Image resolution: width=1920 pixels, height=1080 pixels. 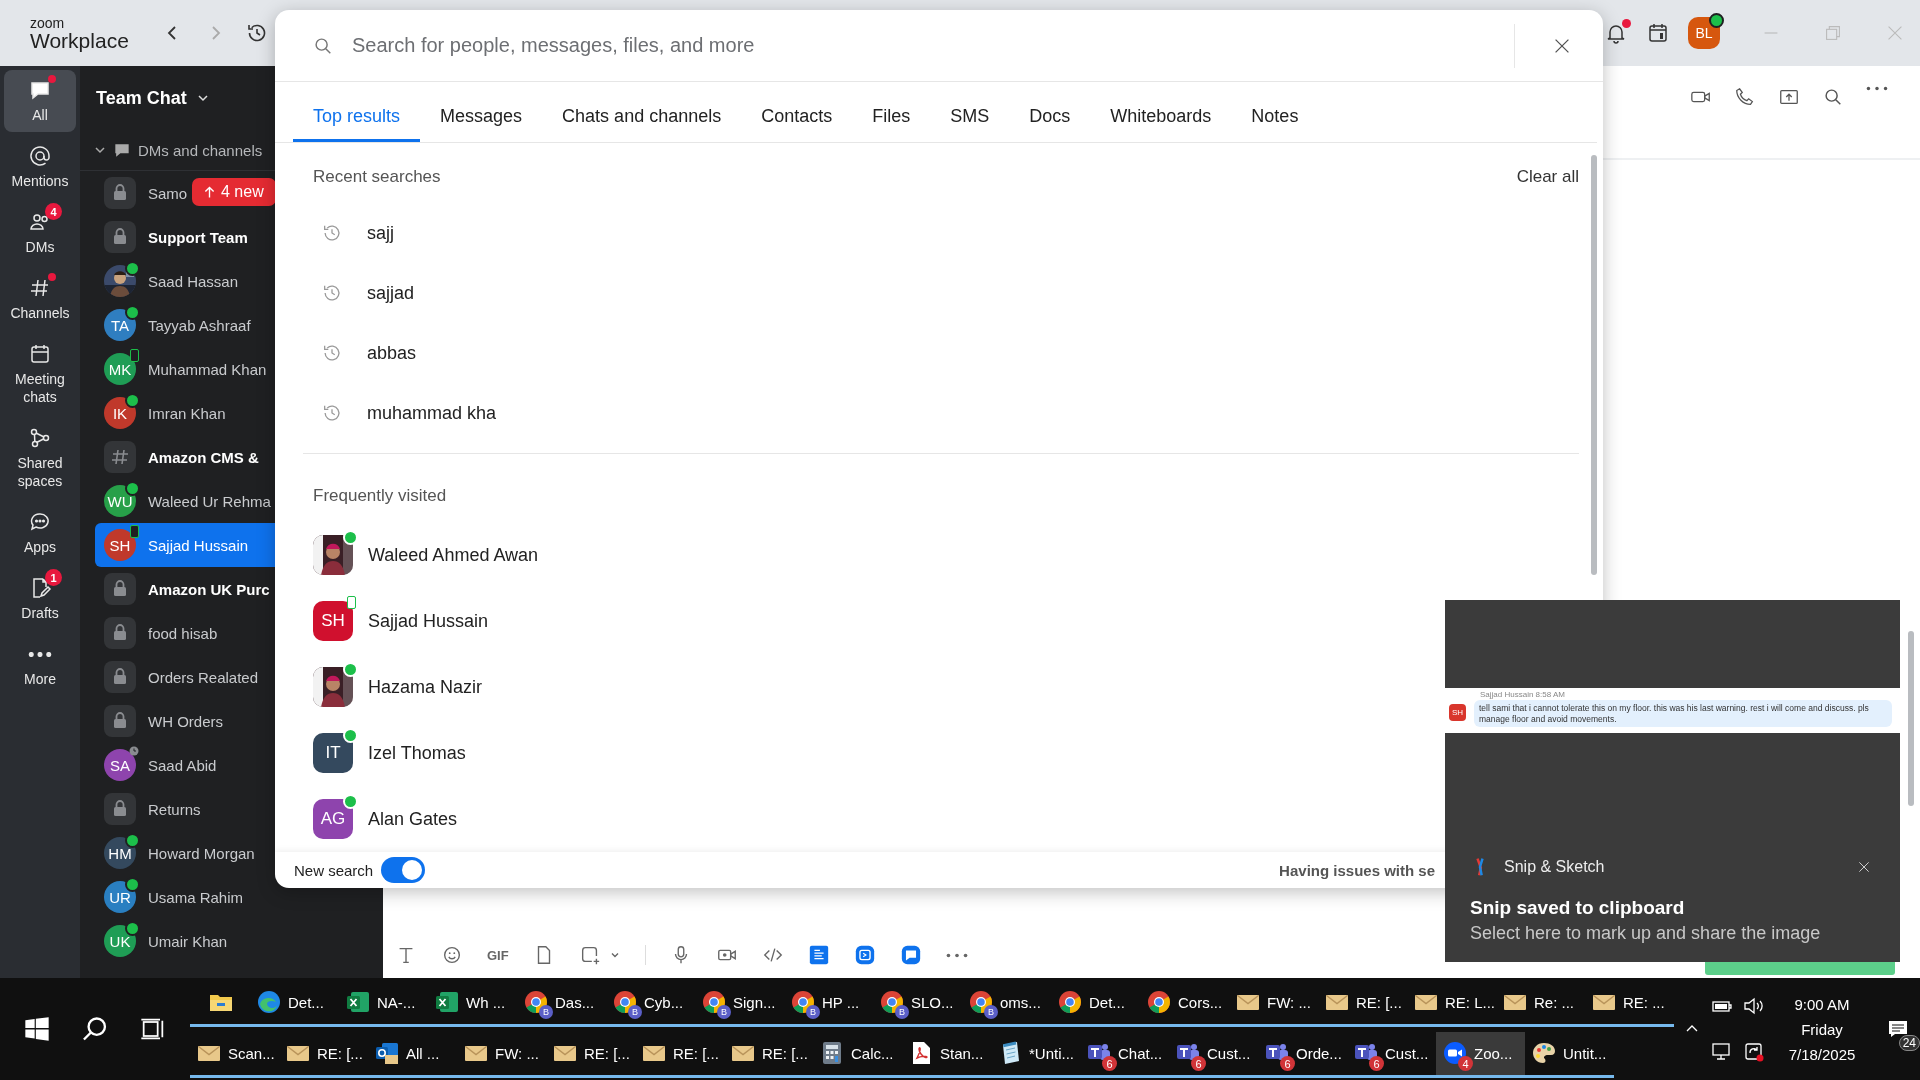 What do you see at coordinates (160, 721) in the screenshot?
I see `channel-item: WH Orders` at bounding box center [160, 721].